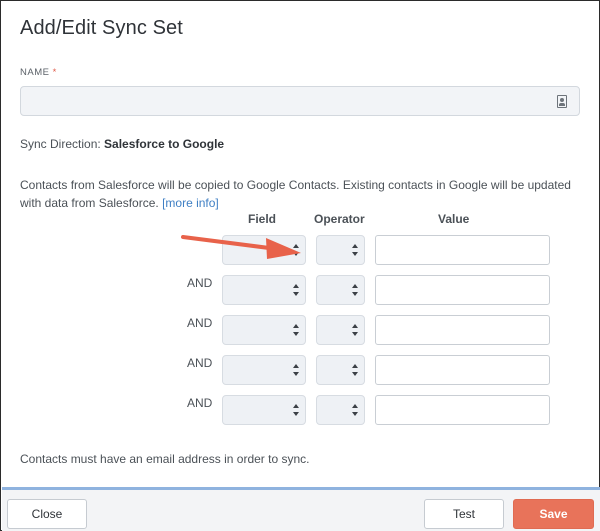 The height and width of the screenshot is (531, 600). What do you see at coordinates (47, 514) in the screenshot?
I see `close-button: Close` at bounding box center [47, 514].